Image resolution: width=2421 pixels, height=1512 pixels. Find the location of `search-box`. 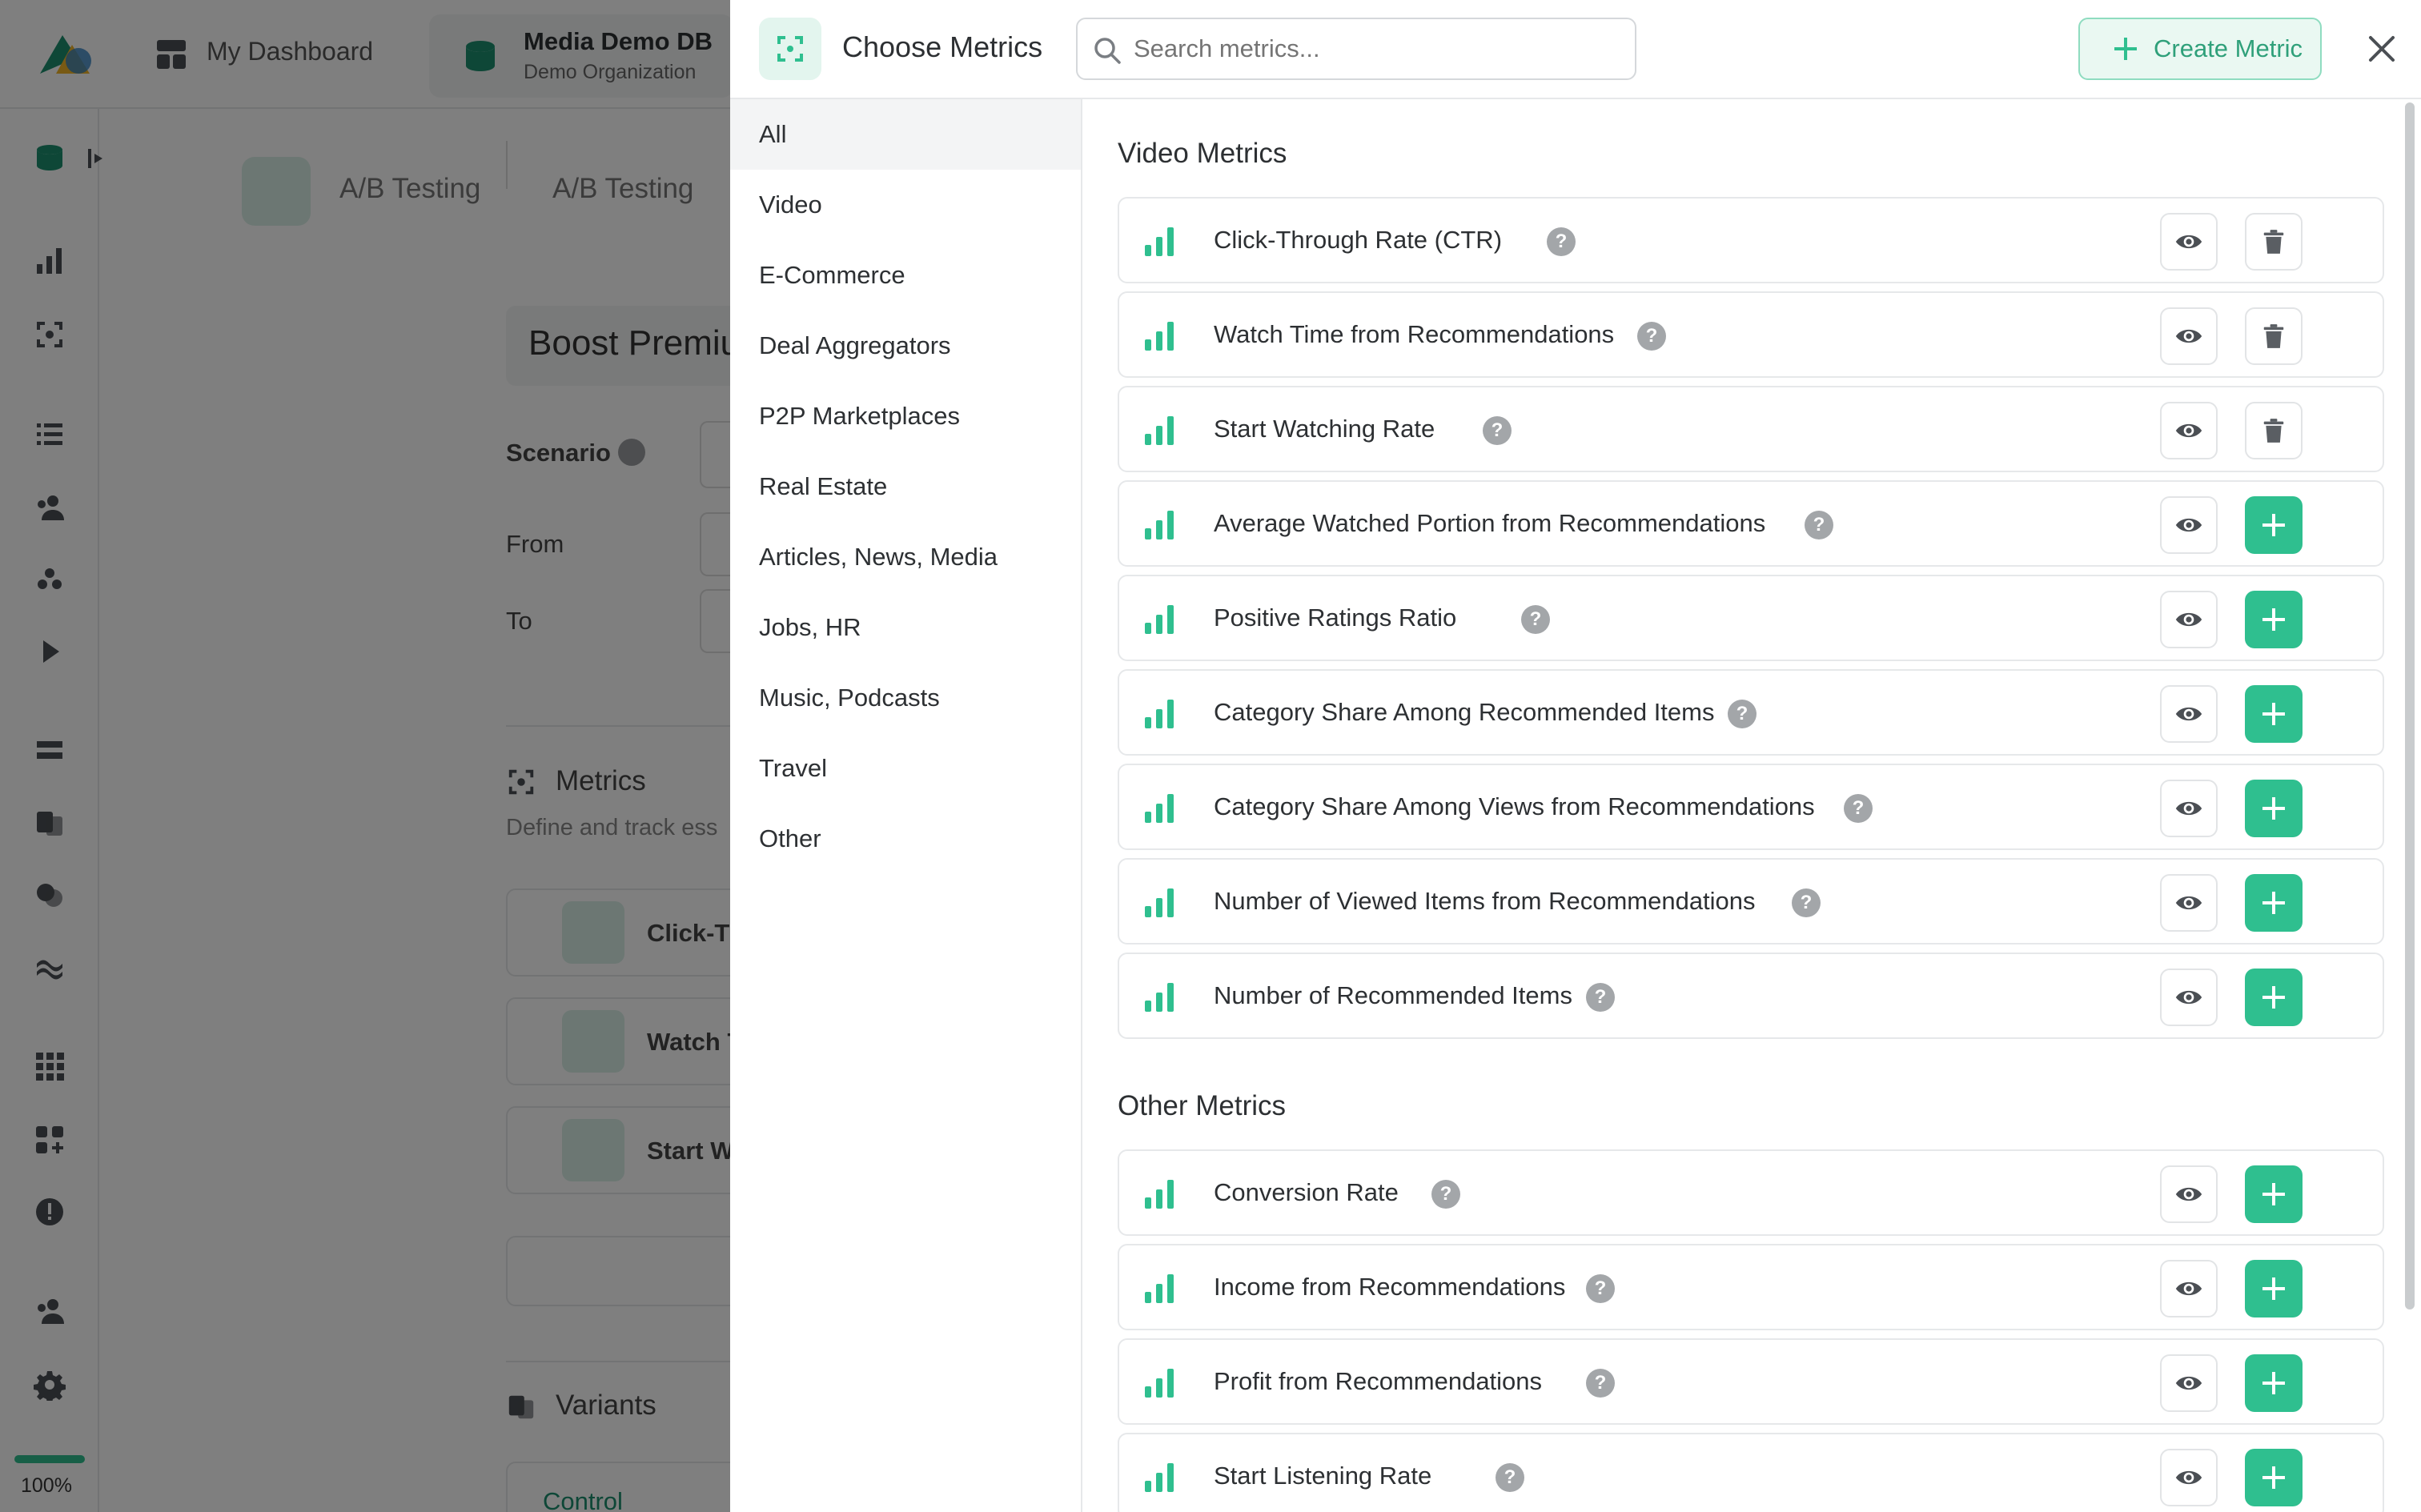

search-box is located at coordinates (1356, 49).